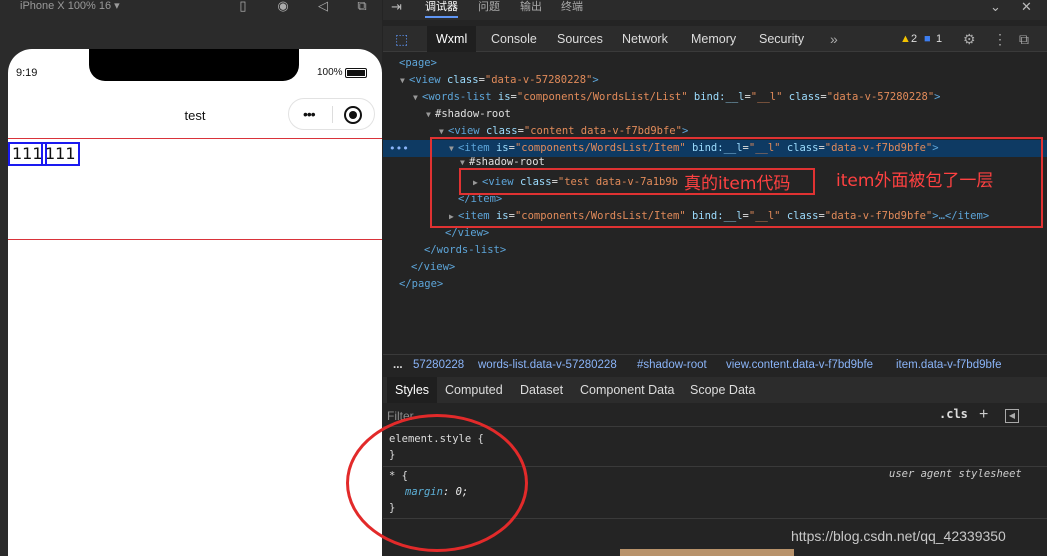 This screenshot has width=1047, height=556. Describe the element at coordinates (914, 39) in the screenshot. I see `warning-count: 2` at that location.